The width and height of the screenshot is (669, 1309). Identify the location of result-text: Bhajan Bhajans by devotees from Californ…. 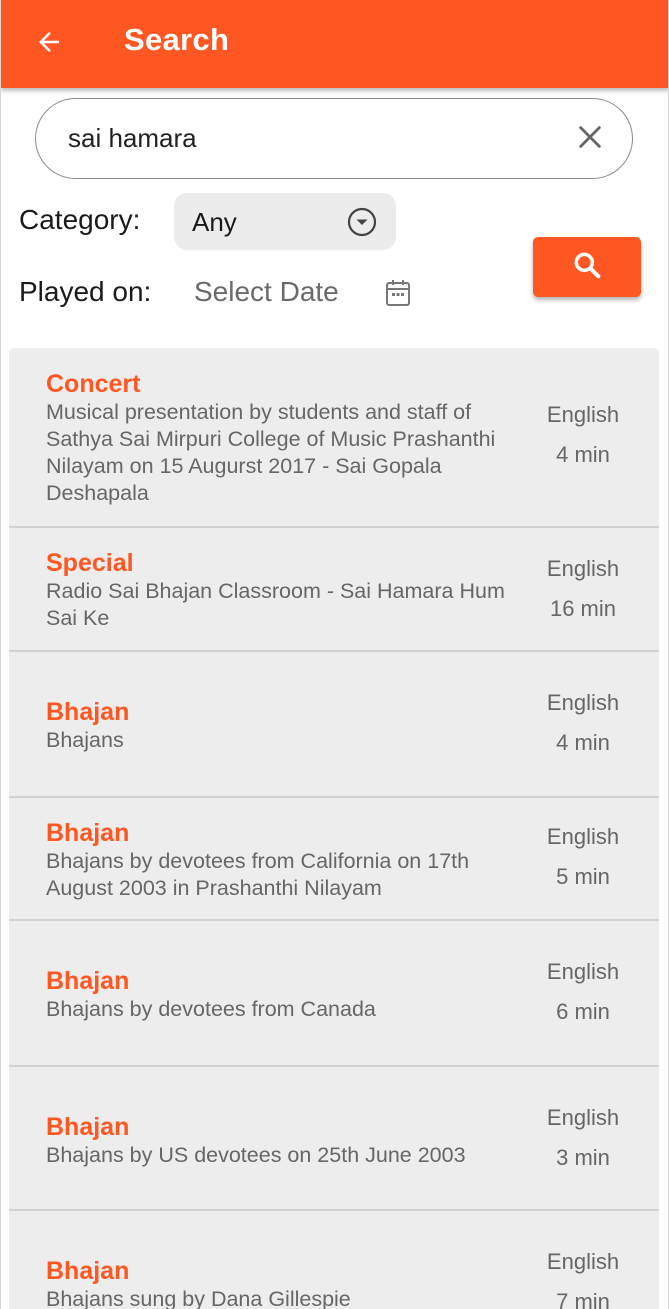
(283, 859).